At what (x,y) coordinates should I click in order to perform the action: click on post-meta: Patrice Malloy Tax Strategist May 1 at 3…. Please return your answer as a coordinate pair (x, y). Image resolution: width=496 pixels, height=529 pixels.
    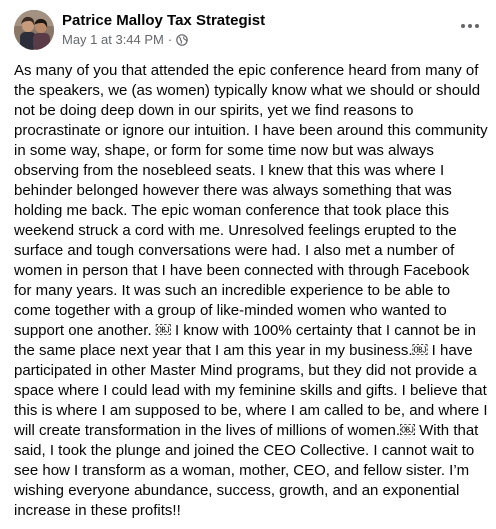
    Looking at the image, I should click on (163, 29).